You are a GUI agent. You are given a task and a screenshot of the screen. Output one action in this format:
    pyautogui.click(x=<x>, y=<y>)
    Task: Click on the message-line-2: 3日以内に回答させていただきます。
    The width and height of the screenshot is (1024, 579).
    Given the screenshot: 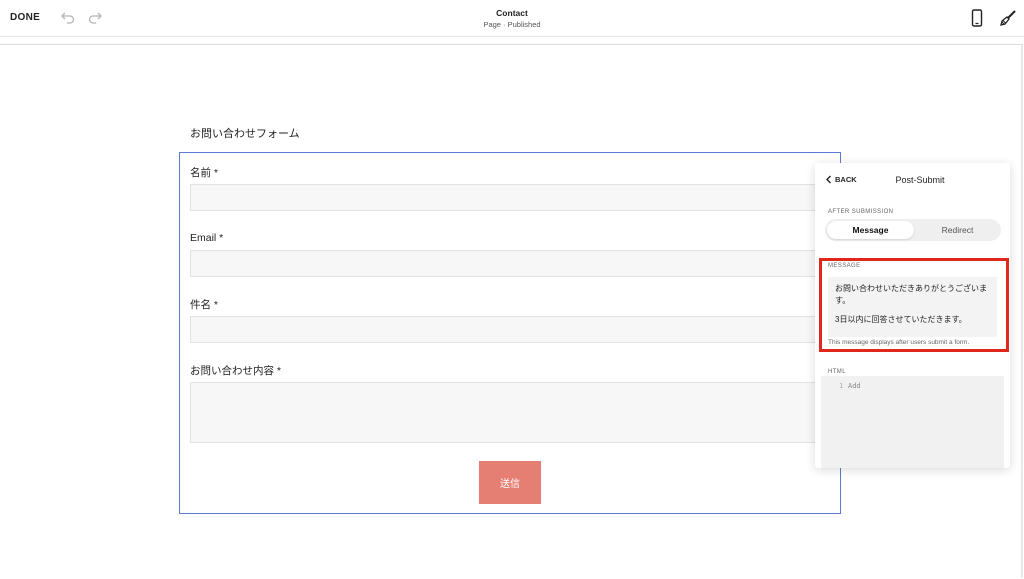 What is the action you would take?
    pyautogui.click(x=901, y=319)
    